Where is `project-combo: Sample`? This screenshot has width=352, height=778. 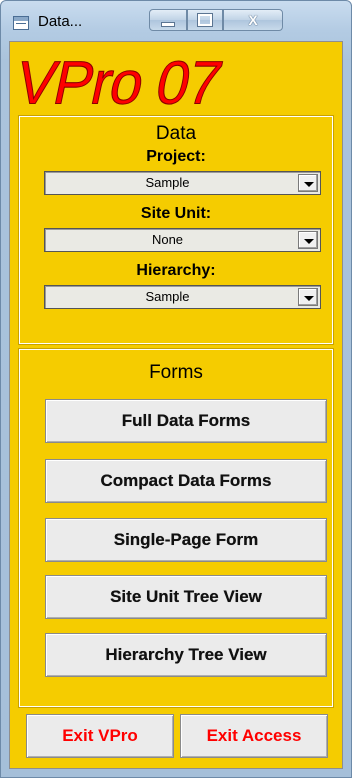 project-combo: Sample is located at coordinates (182, 183).